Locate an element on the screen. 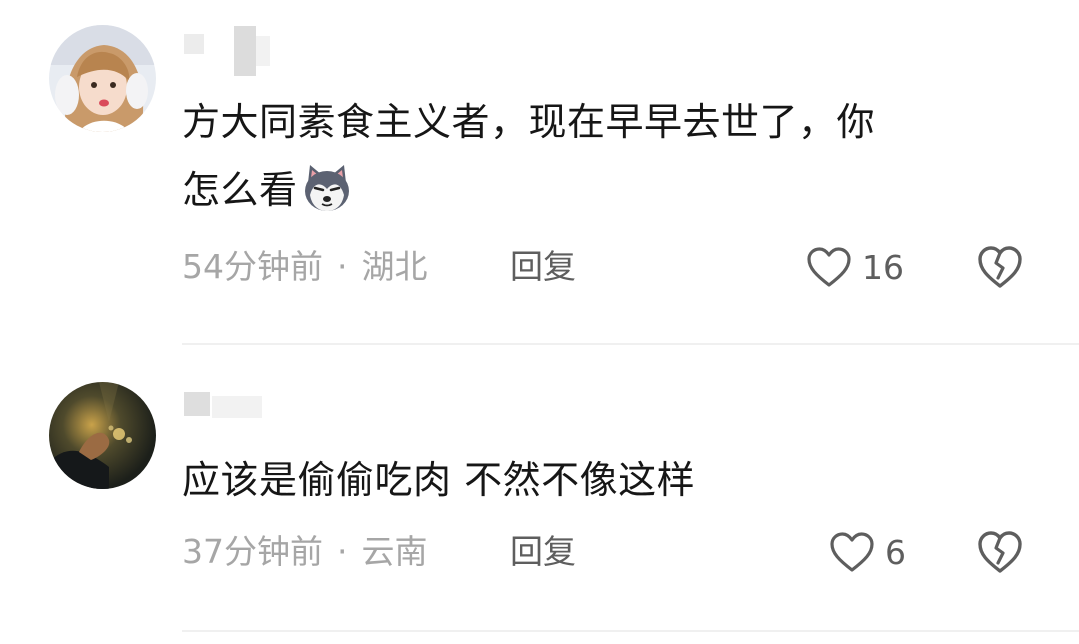 The image size is (1079, 644). location: 湖北 is located at coordinates (394, 266).